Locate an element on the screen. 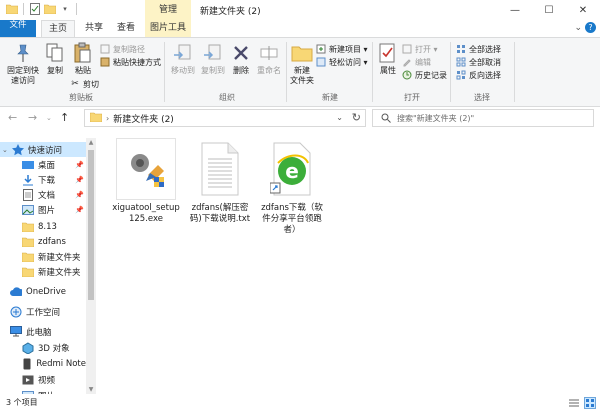 This screenshot has height=412, width=600. address-bar: › 新建文件夹 (2) ⌄ ↻ is located at coordinates (225, 118).